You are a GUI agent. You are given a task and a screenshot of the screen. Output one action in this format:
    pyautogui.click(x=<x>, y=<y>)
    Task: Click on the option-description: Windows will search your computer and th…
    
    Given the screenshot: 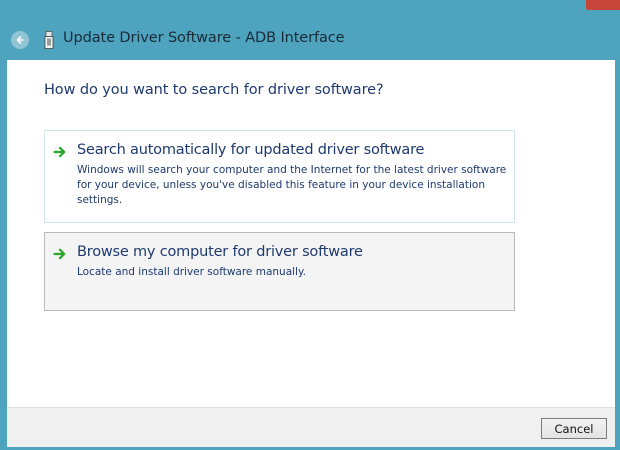 What is the action you would take?
    pyautogui.click(x=292, y=185)
    